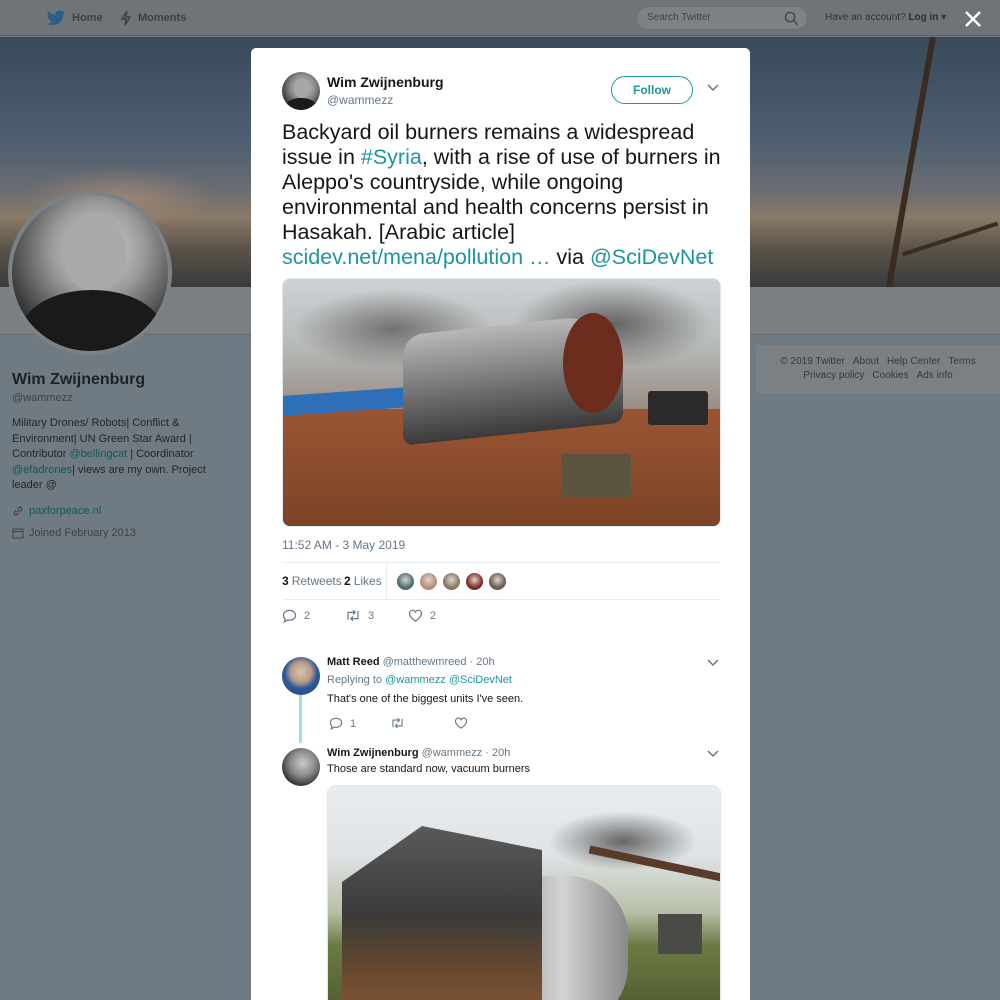 This screenshot has height=1000, width=1000. What do you see at coordinates (865, 17) in the screenshot?
I see `have-account-text: Have an account?` at bounding box center [865, 17].